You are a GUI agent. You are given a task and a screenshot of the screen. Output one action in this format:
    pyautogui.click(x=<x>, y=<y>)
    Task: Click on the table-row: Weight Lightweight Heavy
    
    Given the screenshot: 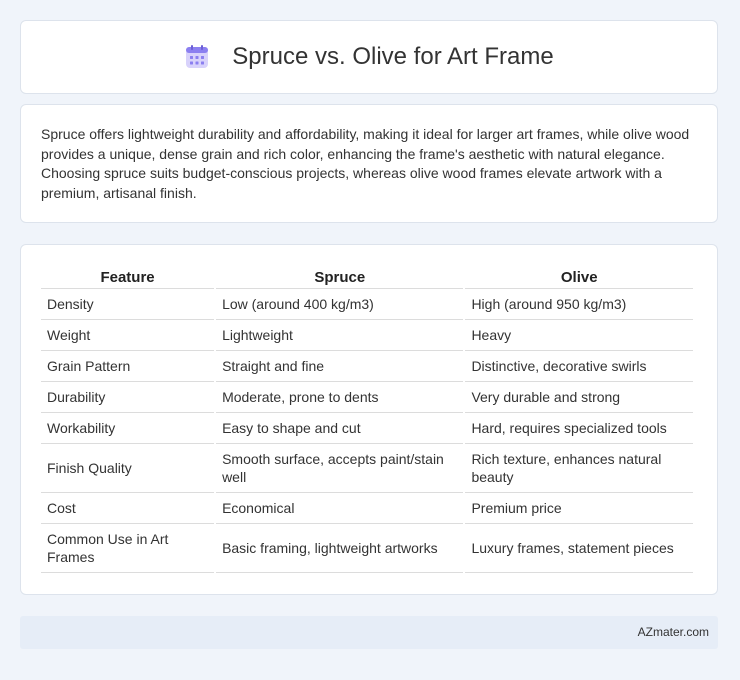 What is the action you would take?
    pyautogui.click(x=367, y=335)
    